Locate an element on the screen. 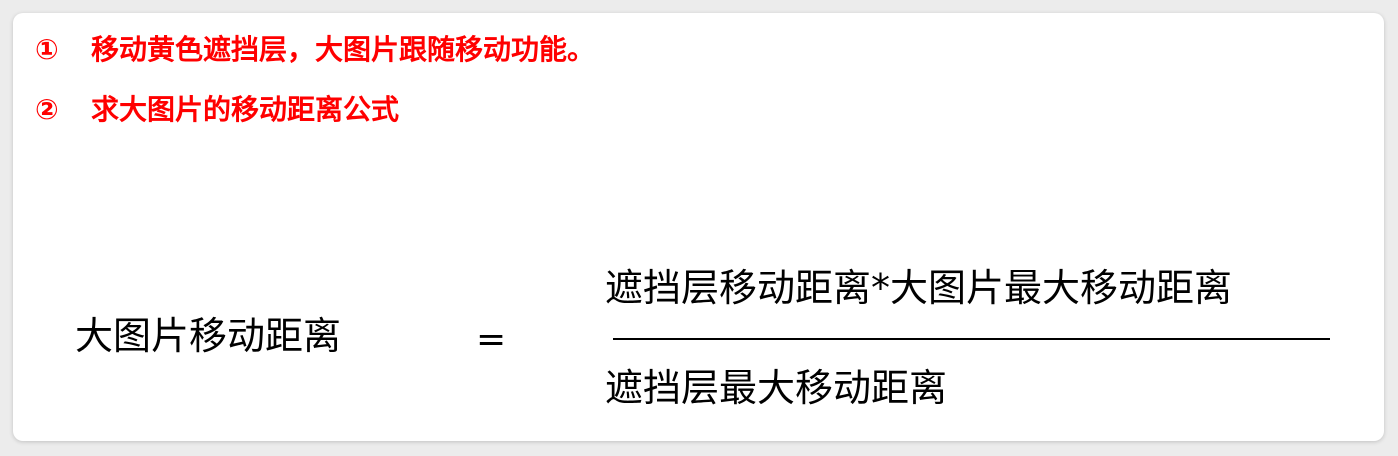 This screenshot has width=1398, height=456. point-2-marker: ② is located at coordinates (47, 109).